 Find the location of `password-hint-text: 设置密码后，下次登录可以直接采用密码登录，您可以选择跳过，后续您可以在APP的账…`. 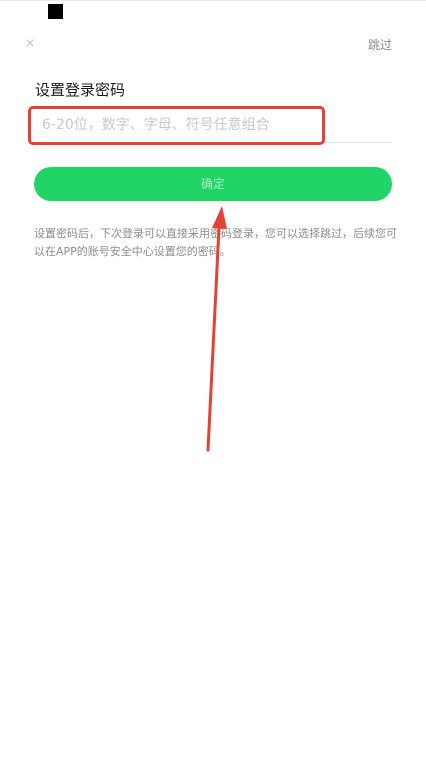

password-hint-text: 设置密码后，下次登录可以直接采用密码登录，您可以选择跳过，后续您可以在APP的账… is located at coordinates (215, 242).